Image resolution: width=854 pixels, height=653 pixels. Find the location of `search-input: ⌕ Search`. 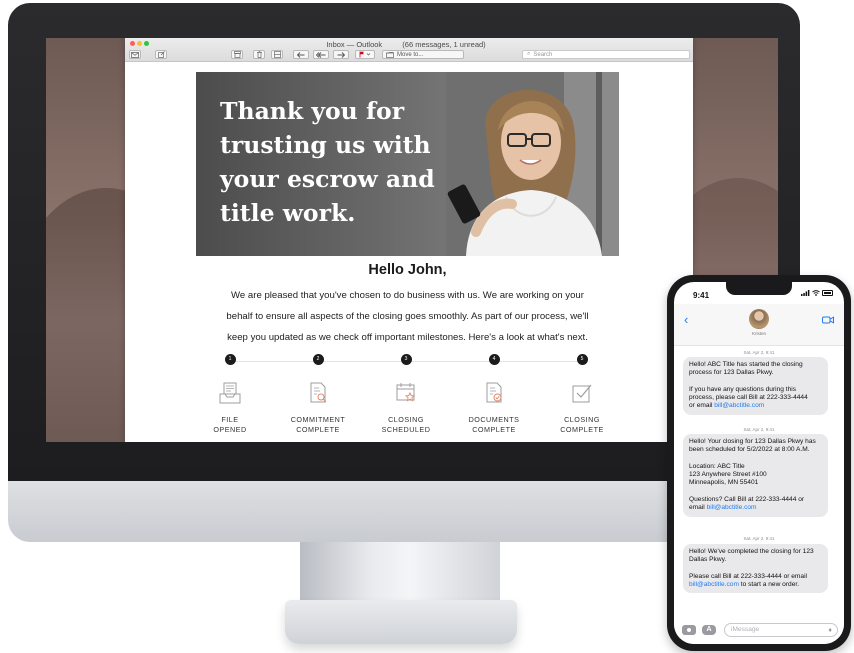

search-input: ⌕ Search is located at coordinates (606, 54).